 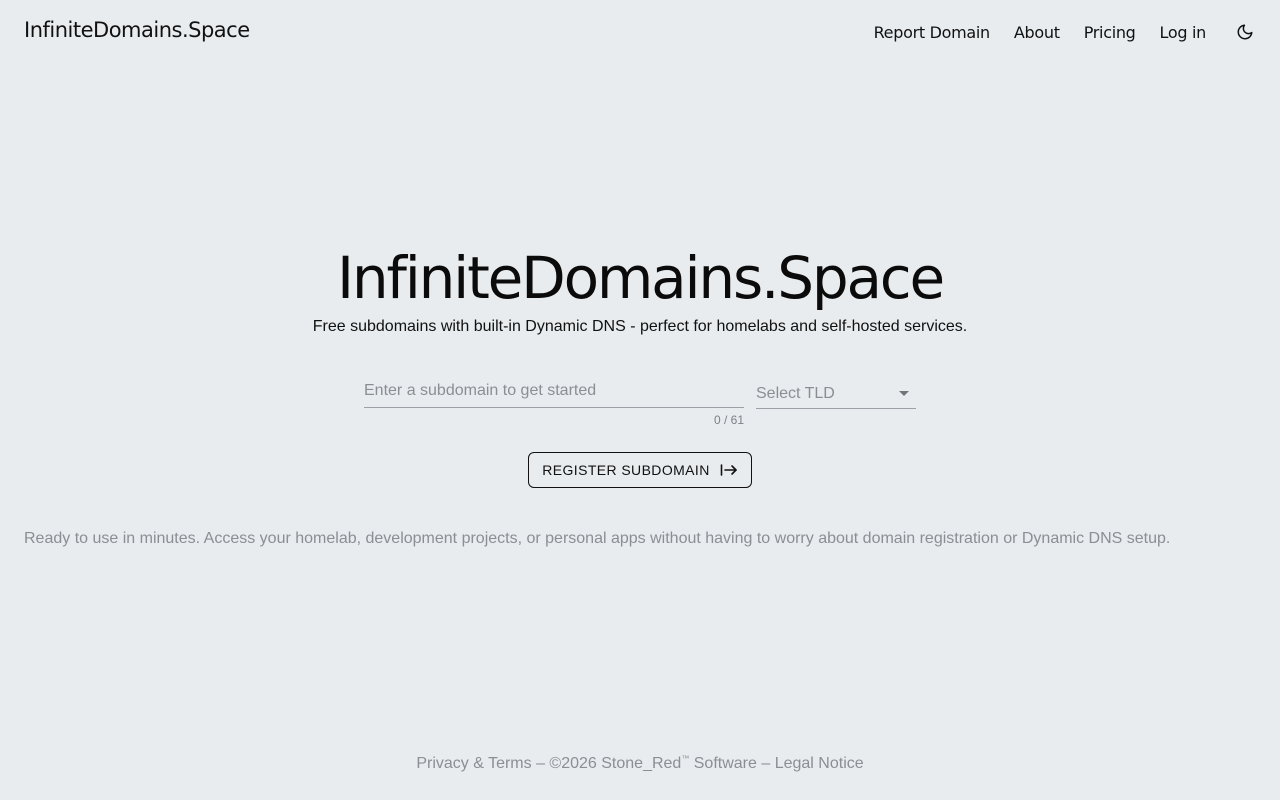 What do you see at coordinates (1110, 32) in the screenshot?
I see `nav-pricing: Pricing` at bounding box center [1110, 32].